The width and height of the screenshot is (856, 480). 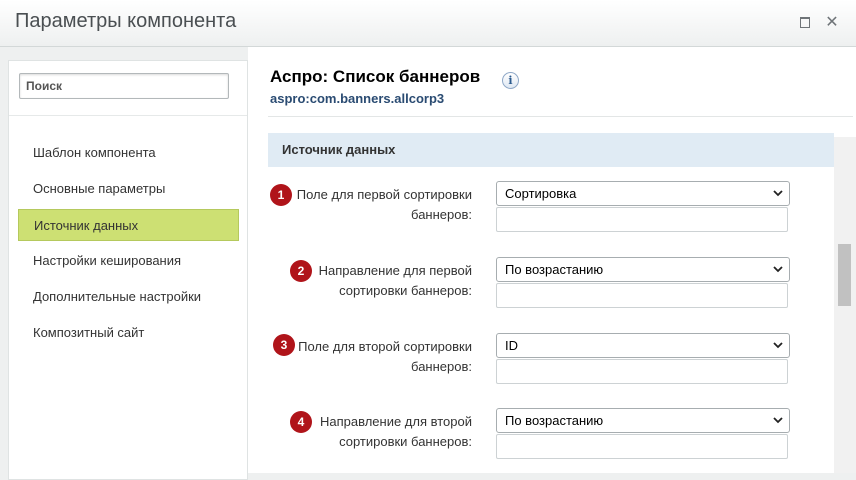 What do you see at coordinates (385, 346) in the screenshot?
I see `field-label-line: Поле для второй сортировки` at bounding box center [385, 346].